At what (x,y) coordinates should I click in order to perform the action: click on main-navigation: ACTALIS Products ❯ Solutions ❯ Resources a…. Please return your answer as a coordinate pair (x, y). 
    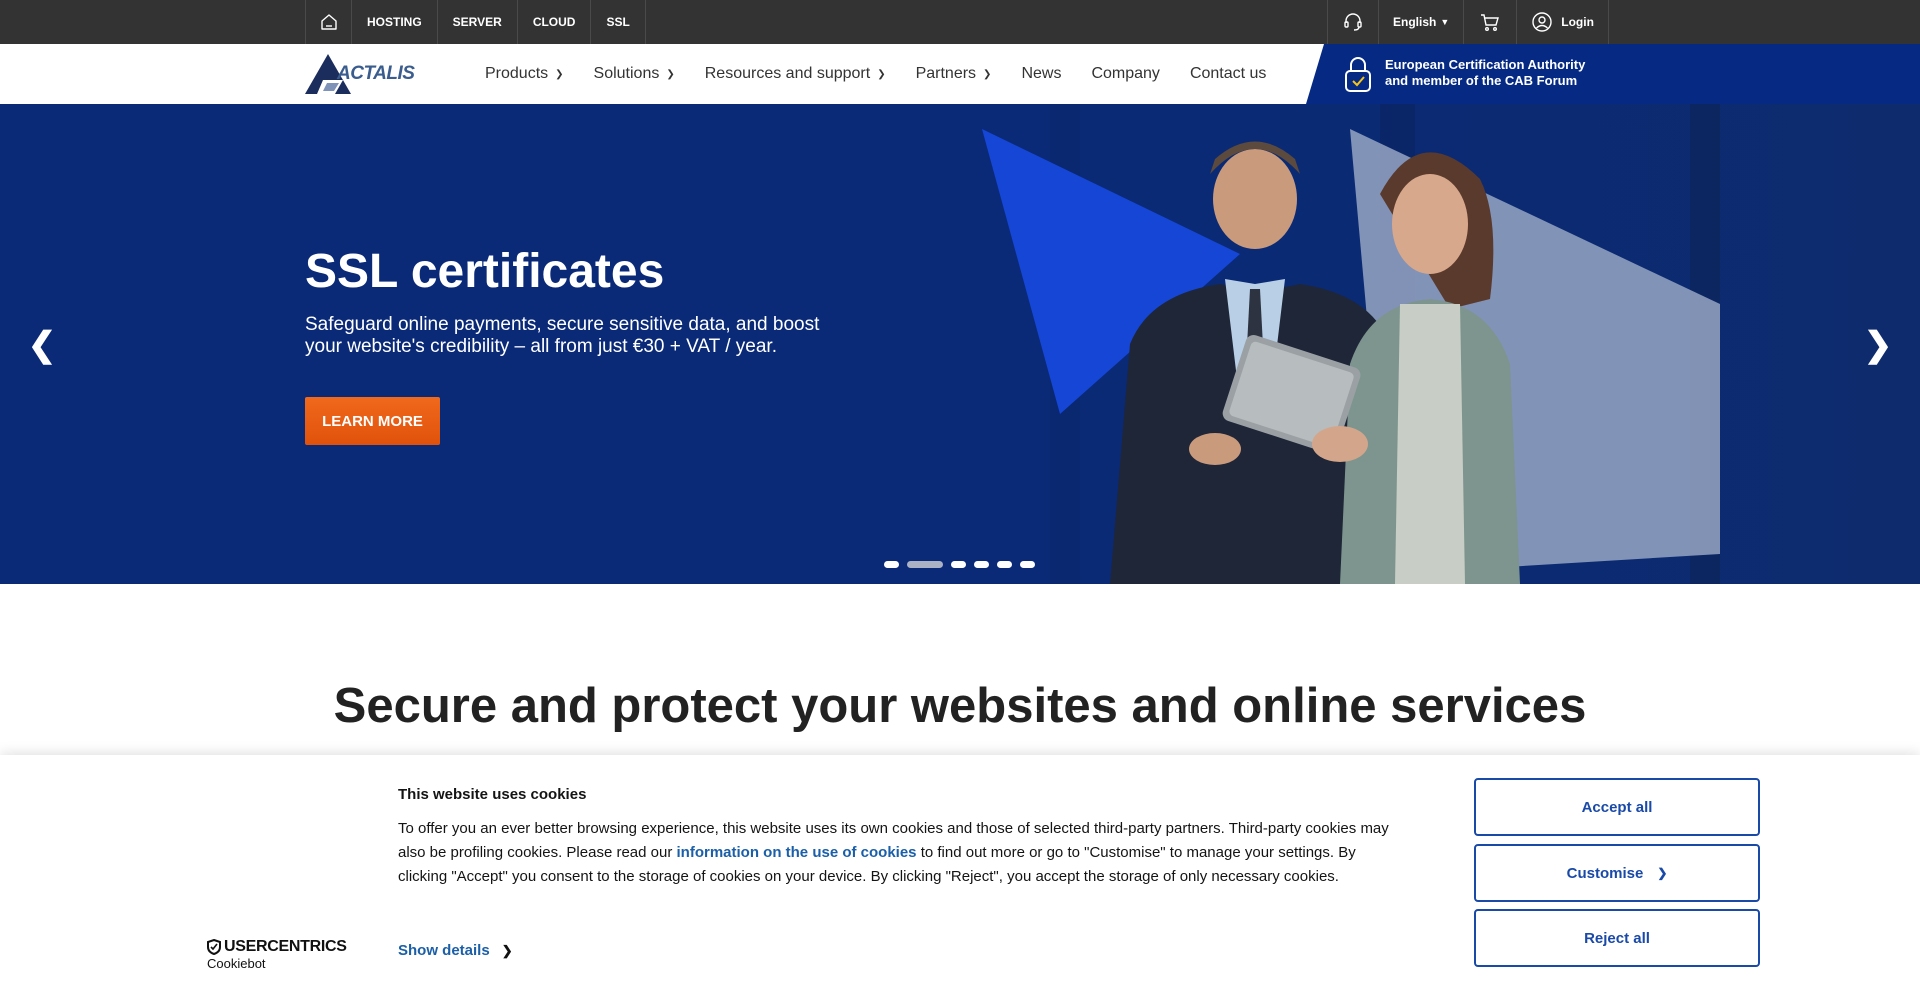
    Looking at the image, I should click on (960, 74).